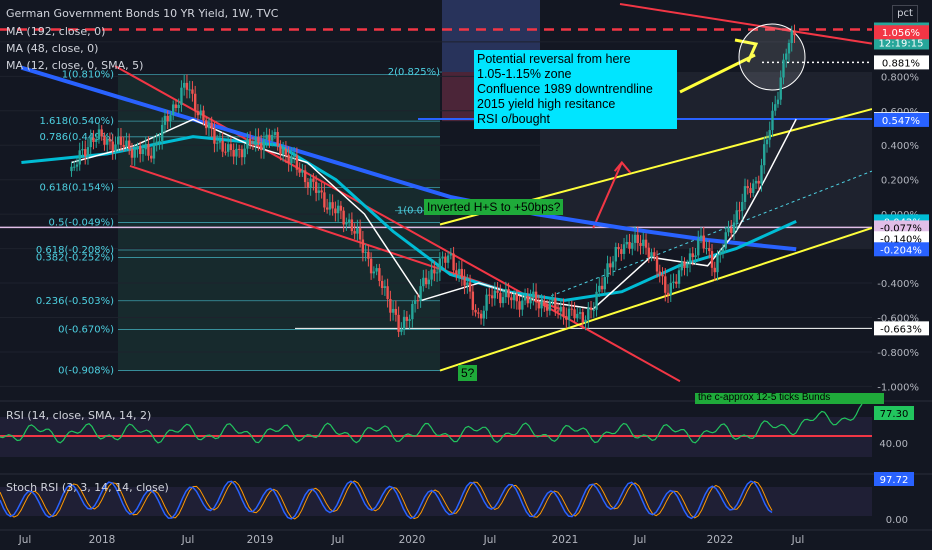  I want to click on fib-level-label: 1.618(0.540%), so click(76, 121).